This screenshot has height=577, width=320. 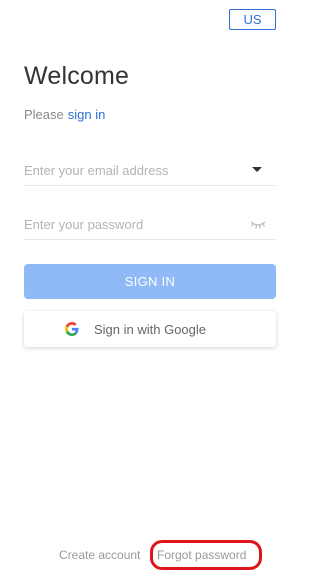 I want to click on email-field, so click(x=150, y=171).